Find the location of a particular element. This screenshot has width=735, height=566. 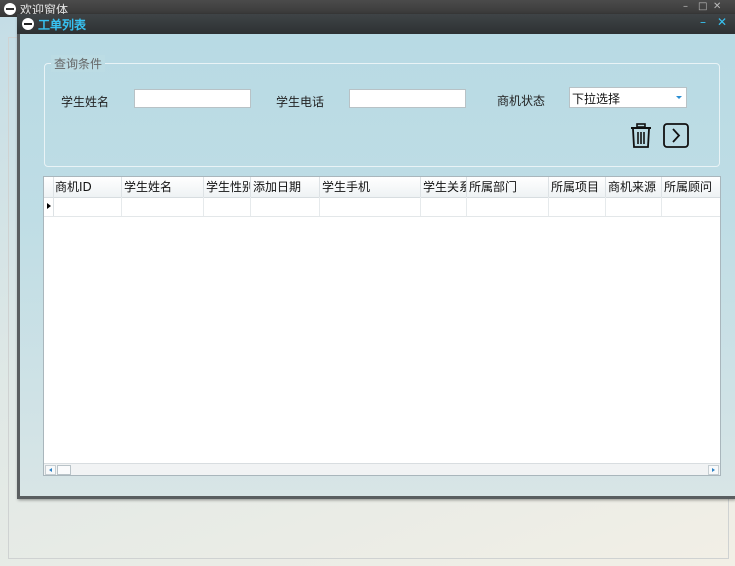

next-button is located at coordinates (676, 135).